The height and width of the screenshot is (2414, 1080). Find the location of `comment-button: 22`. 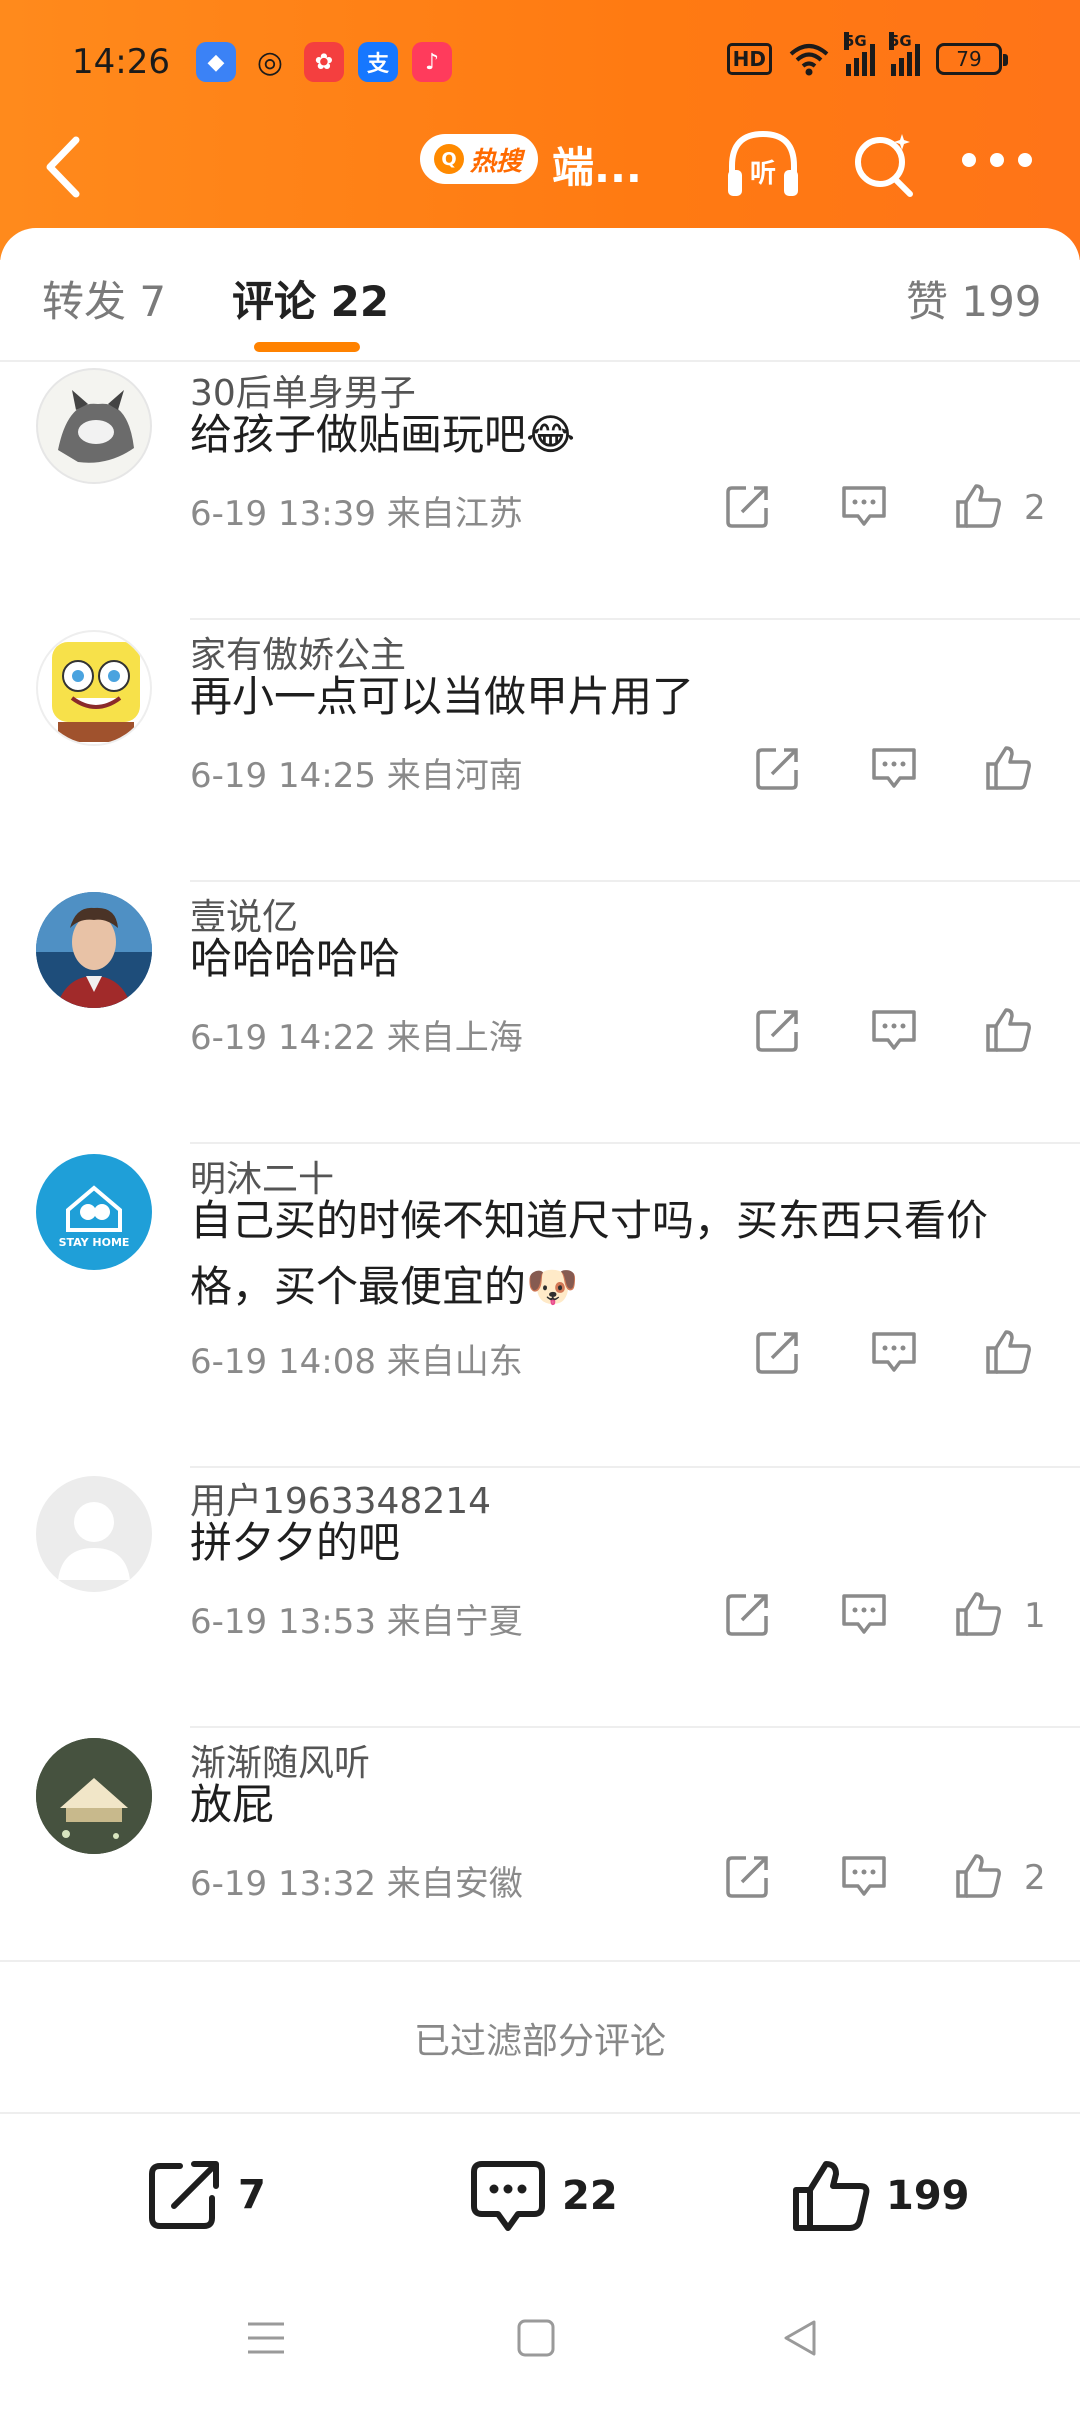

comment-button: 22 is located at coordinates (543, 2196).